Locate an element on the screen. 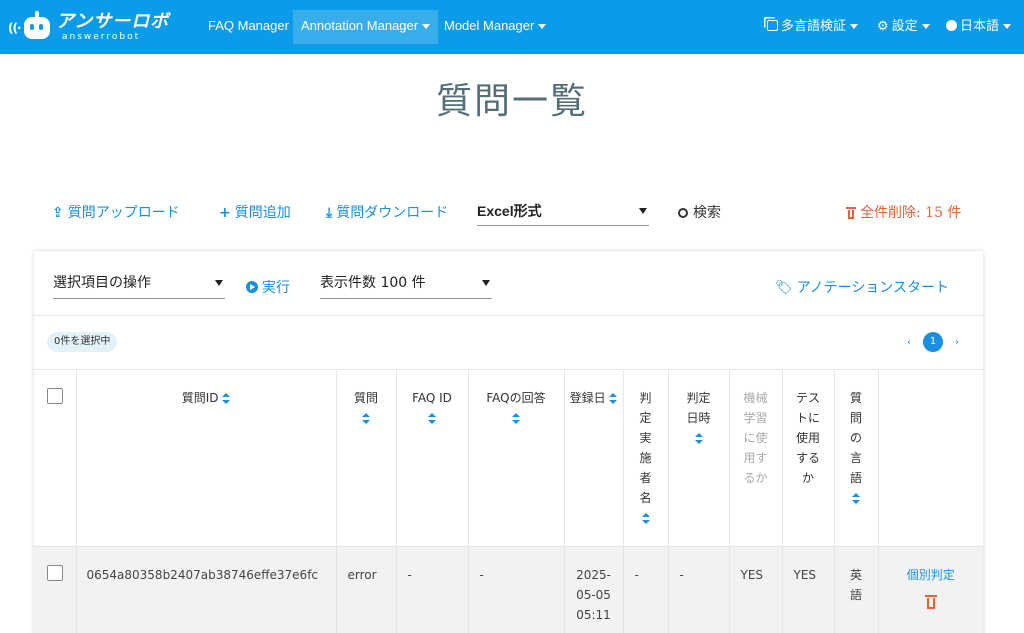 This screenshot has width=1024, height=633. upload-questions-button: ⇪ 質問アップロード is located at coordinates (116, 212).